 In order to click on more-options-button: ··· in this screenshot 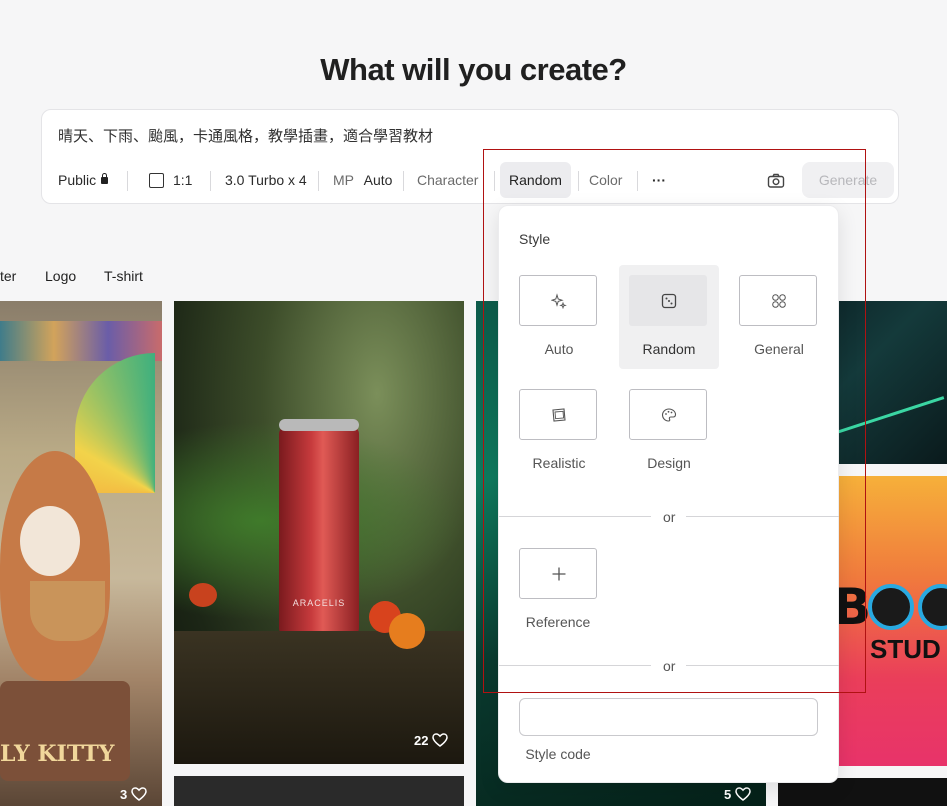, I will do `click(659, 180)`.